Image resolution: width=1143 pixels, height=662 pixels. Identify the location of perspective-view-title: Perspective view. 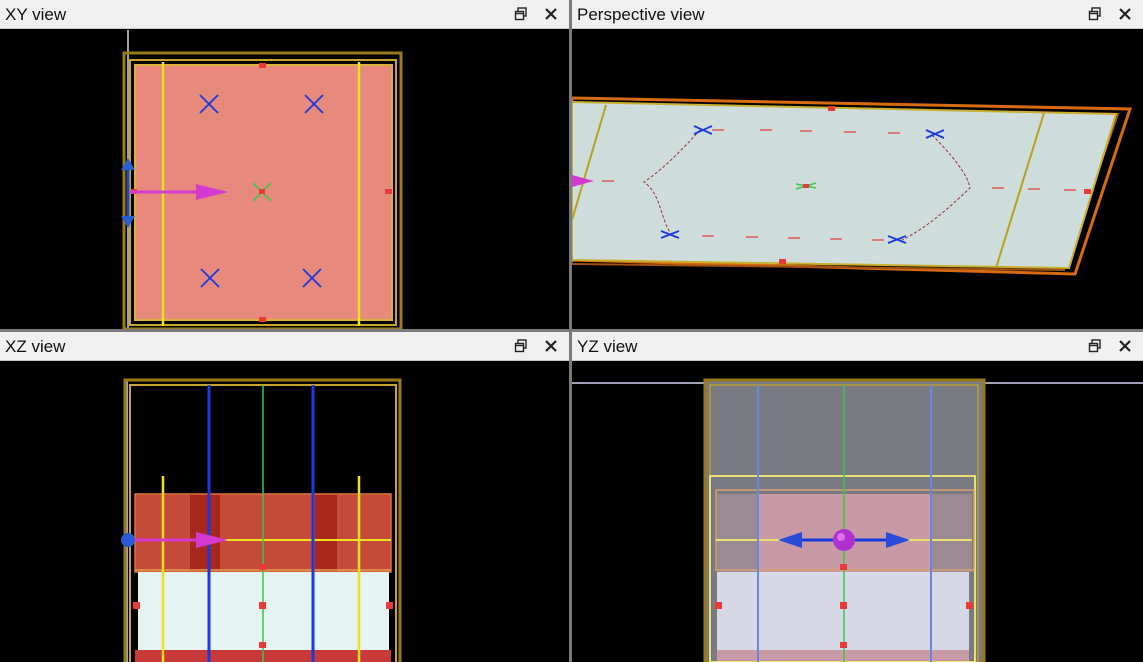
(641, 14).